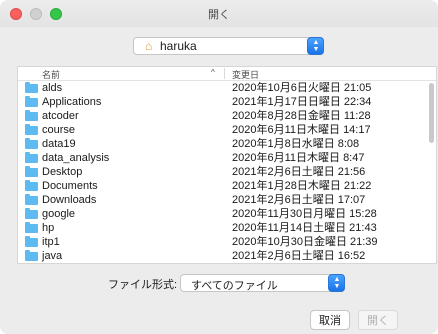  Describe the element at coordinates (51, 242) in the screenshot. I see `file-name: itp1` at that location.